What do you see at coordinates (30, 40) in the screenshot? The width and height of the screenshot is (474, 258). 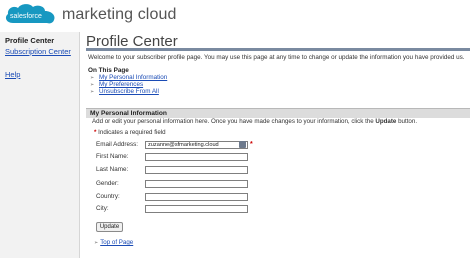 I see `sidebar-title: Profile Center` at bounding box center [30, 40].